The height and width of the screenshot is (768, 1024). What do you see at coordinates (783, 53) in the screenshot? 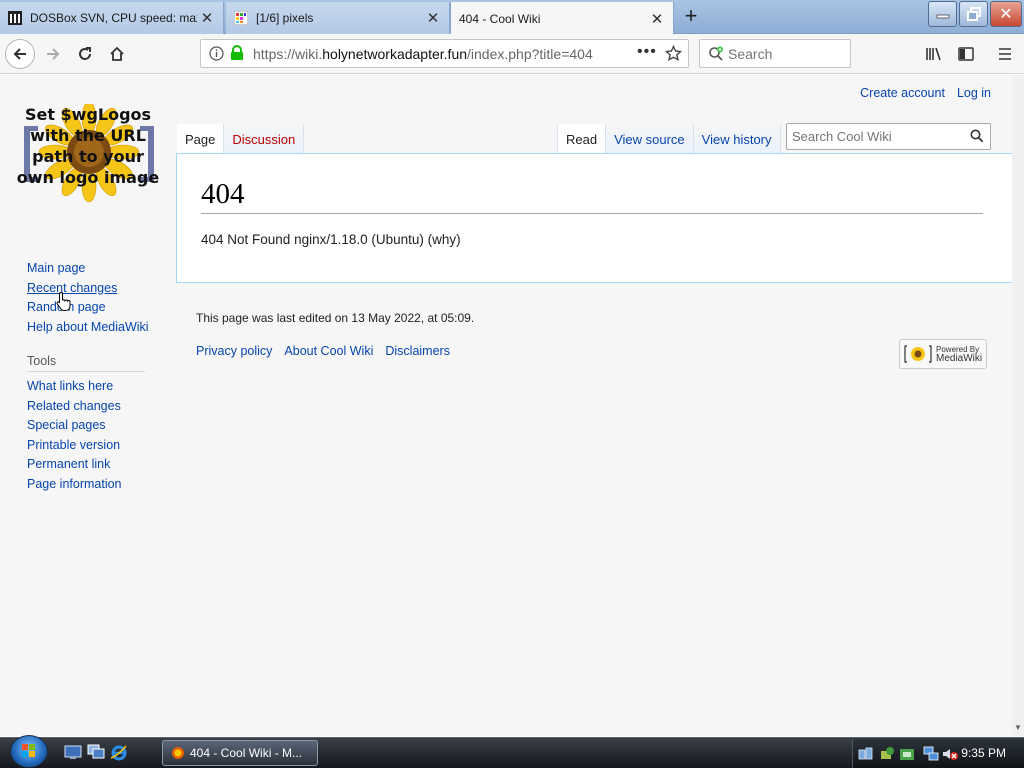
I see `browser-search-input` at bounding box center [783, 53].